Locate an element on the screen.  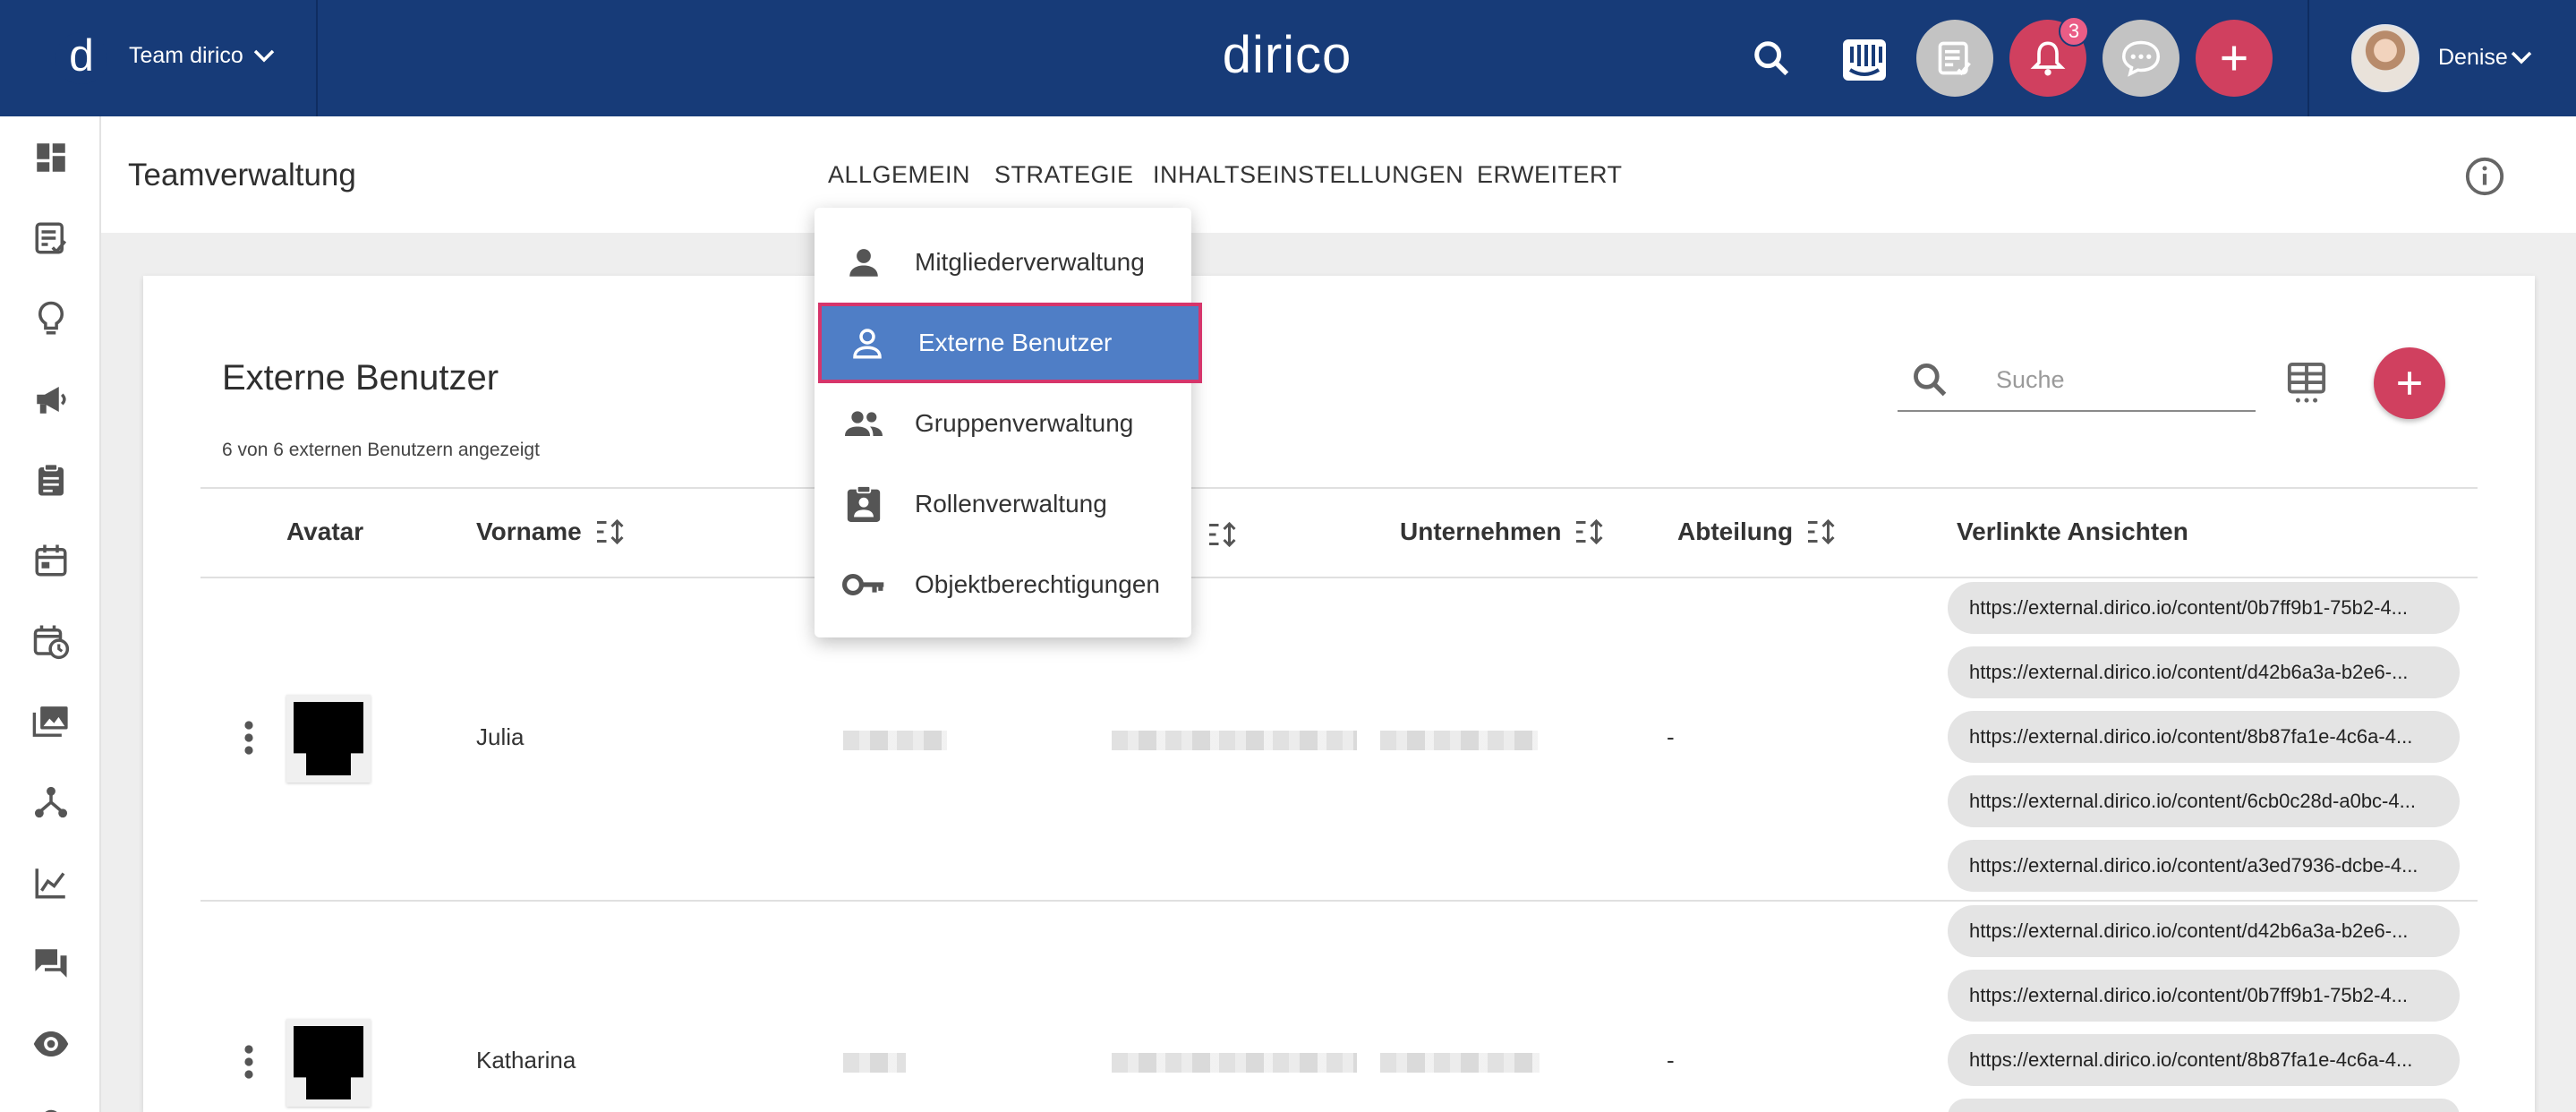
team-name: Team dirico is located at coordinates (186, 55).